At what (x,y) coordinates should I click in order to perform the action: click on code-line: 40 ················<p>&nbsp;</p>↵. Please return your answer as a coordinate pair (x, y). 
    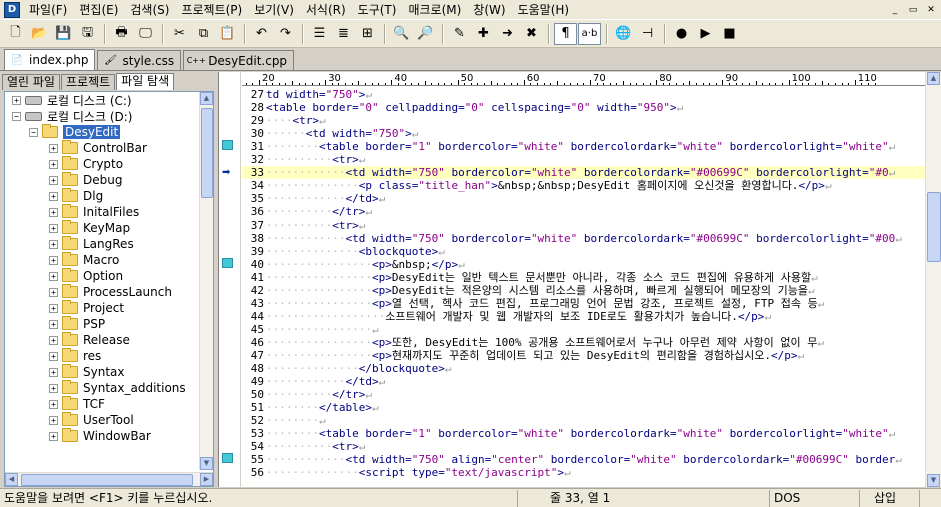
    Looking at the image, I should click on (584, 264).